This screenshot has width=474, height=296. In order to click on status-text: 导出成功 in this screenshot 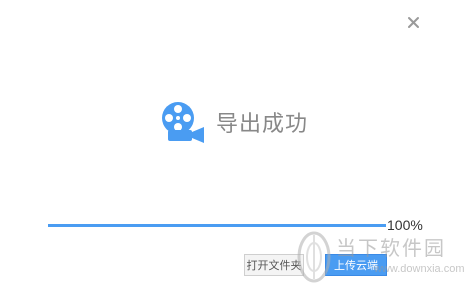, I will do `click(262, 124)`.